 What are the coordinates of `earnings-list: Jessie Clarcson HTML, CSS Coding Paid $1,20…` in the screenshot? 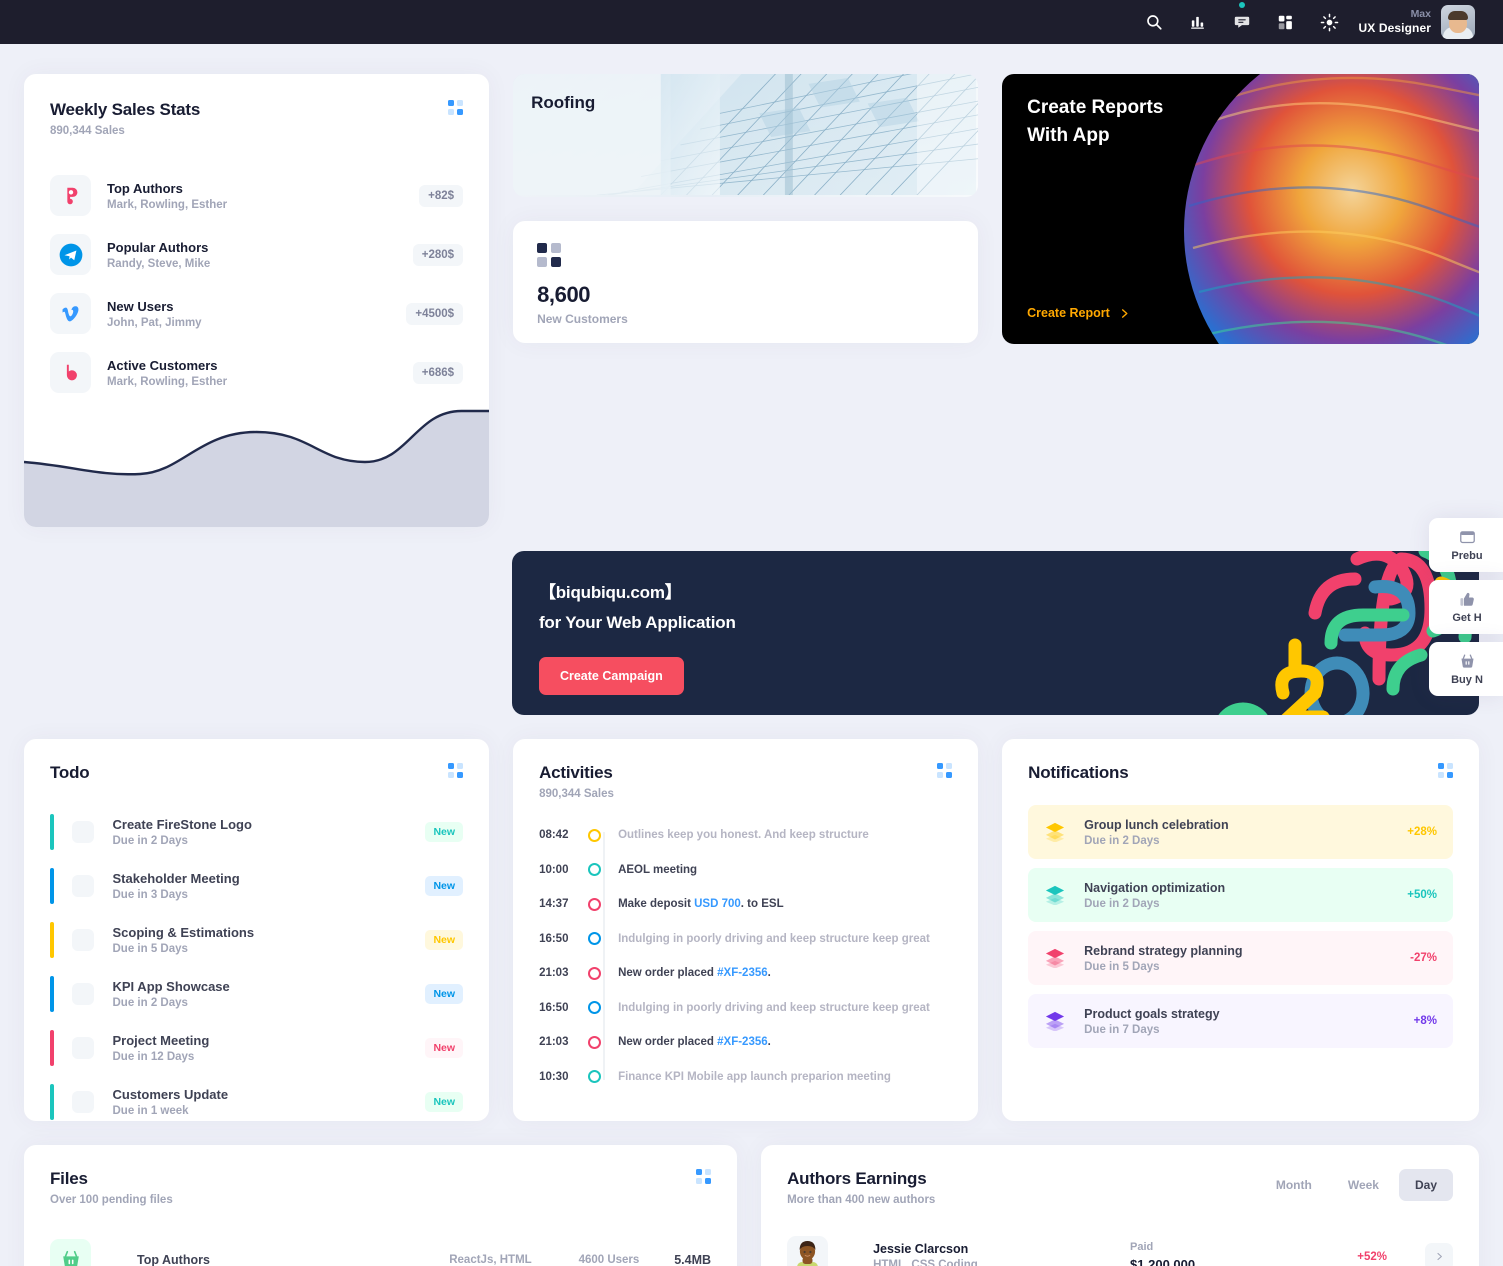 It's located at (1120, 1247).